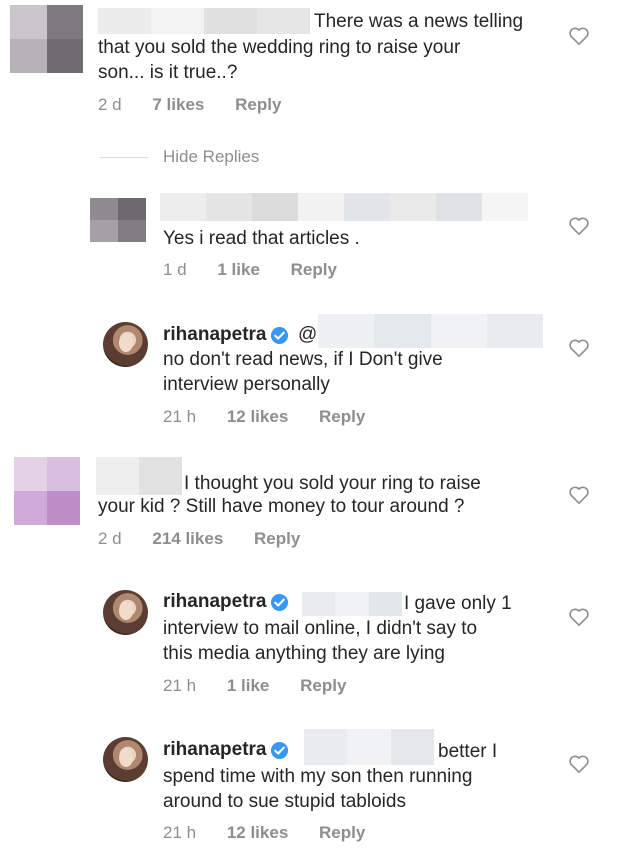 This screenshot has height=856, width=622. I want to click on comment-meta-2: 1 d 1 like Reply, so click(250, 270).